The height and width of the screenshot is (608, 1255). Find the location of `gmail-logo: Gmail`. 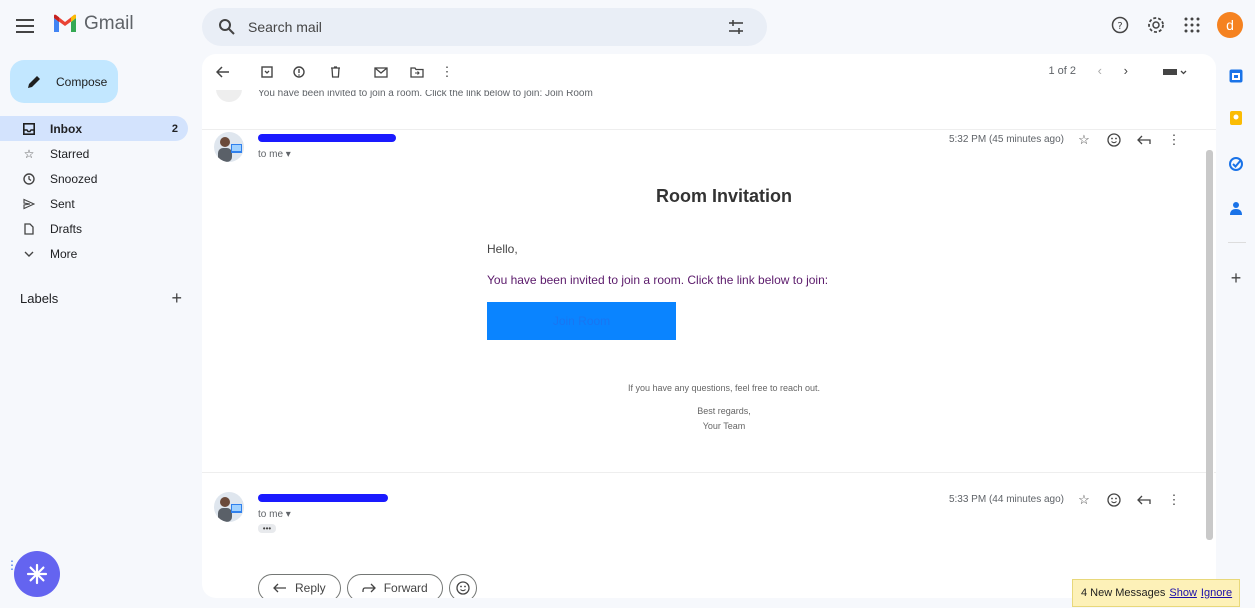

gmail-logo: Gmail is located at coordinates (93, 24).